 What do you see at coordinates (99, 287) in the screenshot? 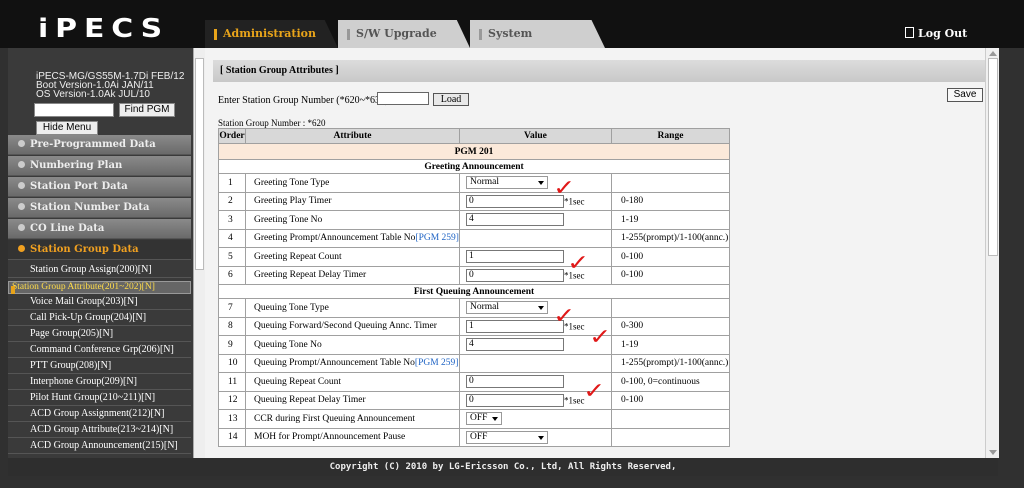
I see `sub-station-group-attribute: Station Group Attribute(201~202)[N]` at bounding box center [99, 287].